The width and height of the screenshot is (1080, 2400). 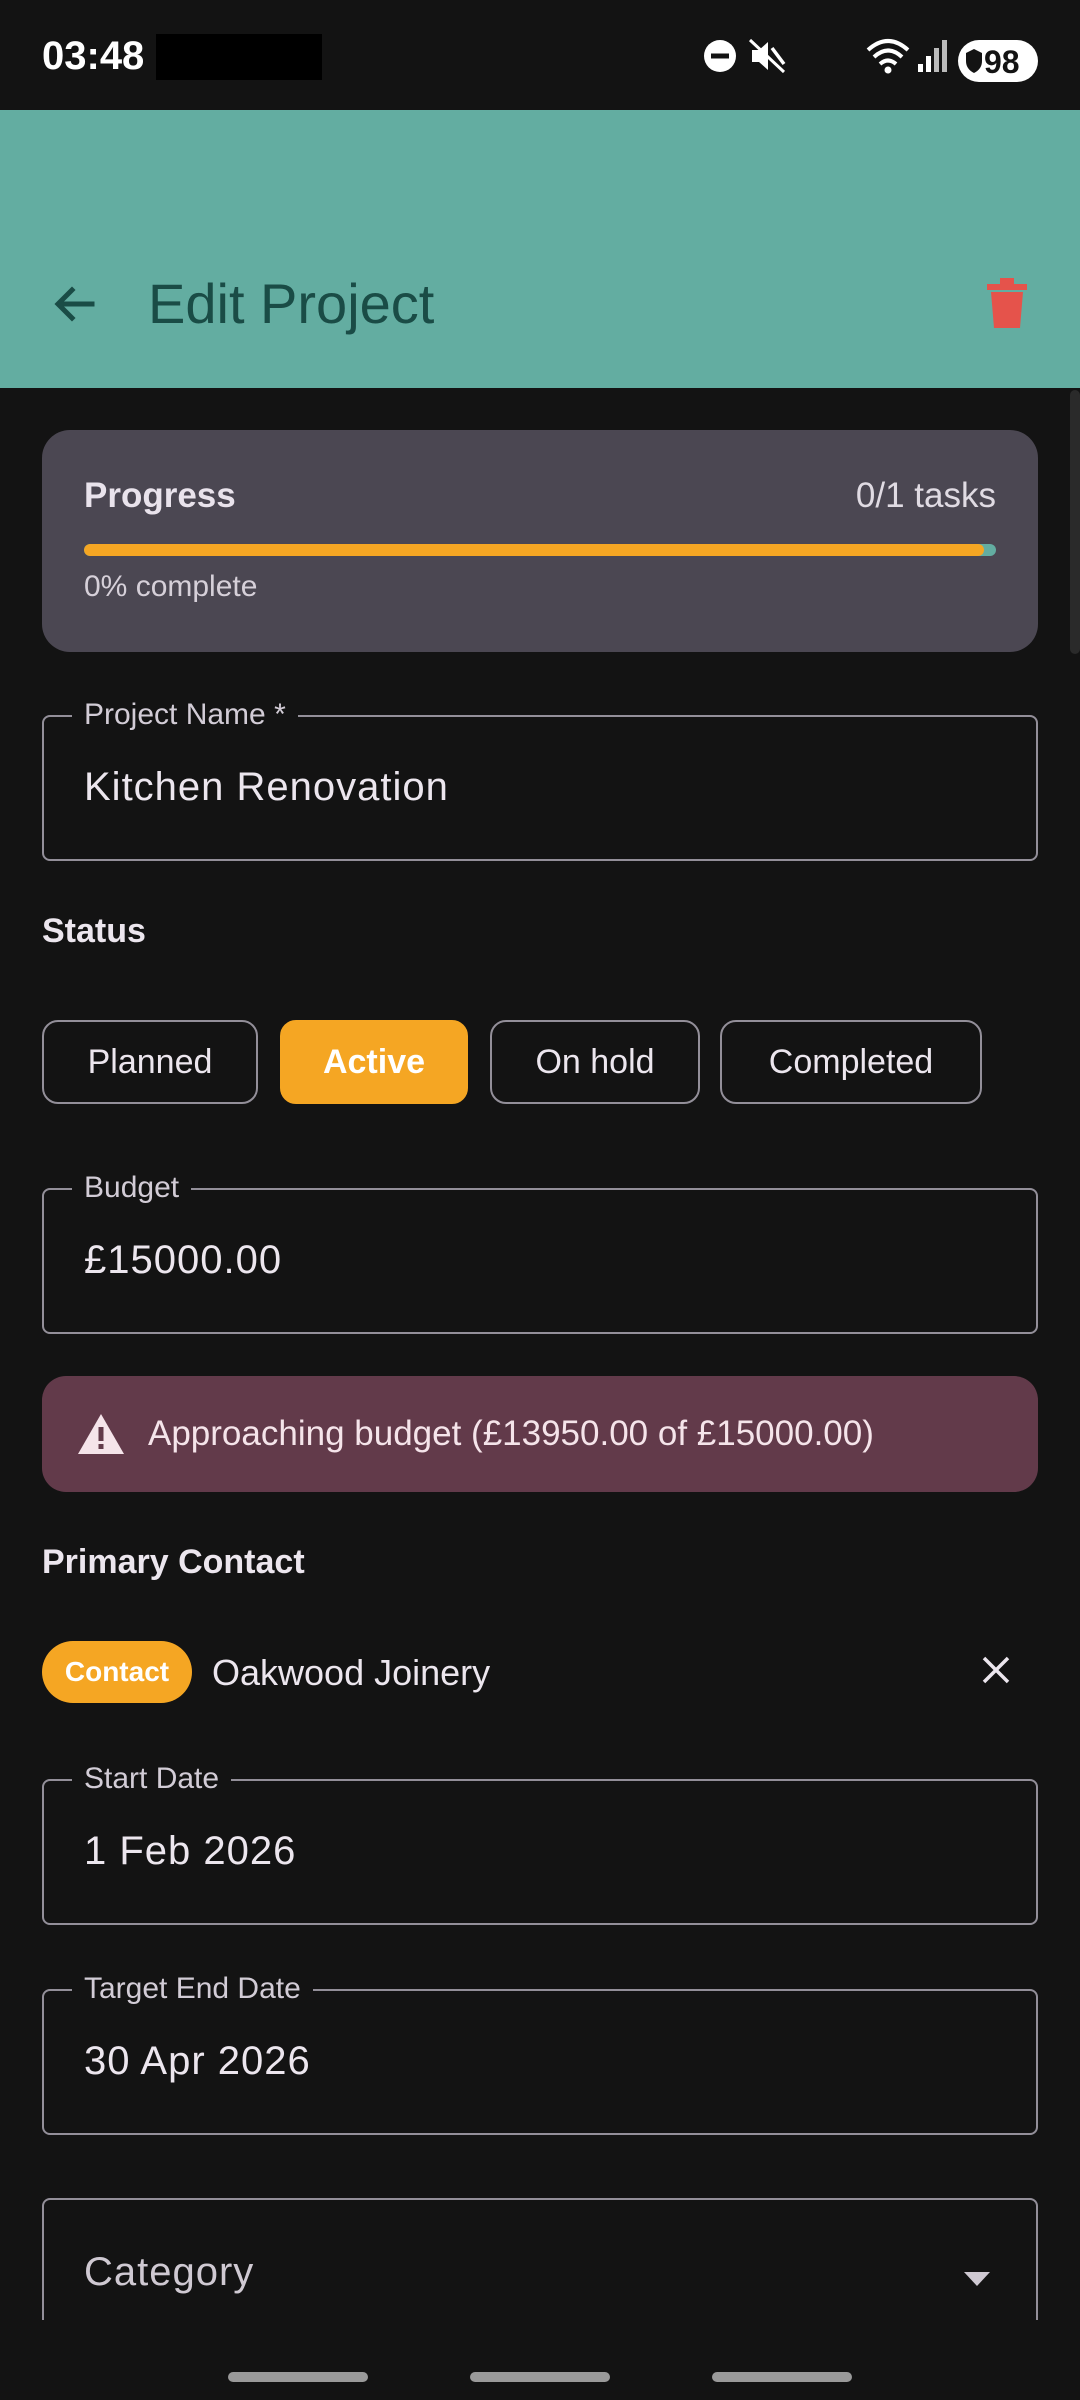 What do you see at coordinates (117, 1672) in the screenshot?
I see `contact-badge: Contact` at bounding box center [117, 1672].